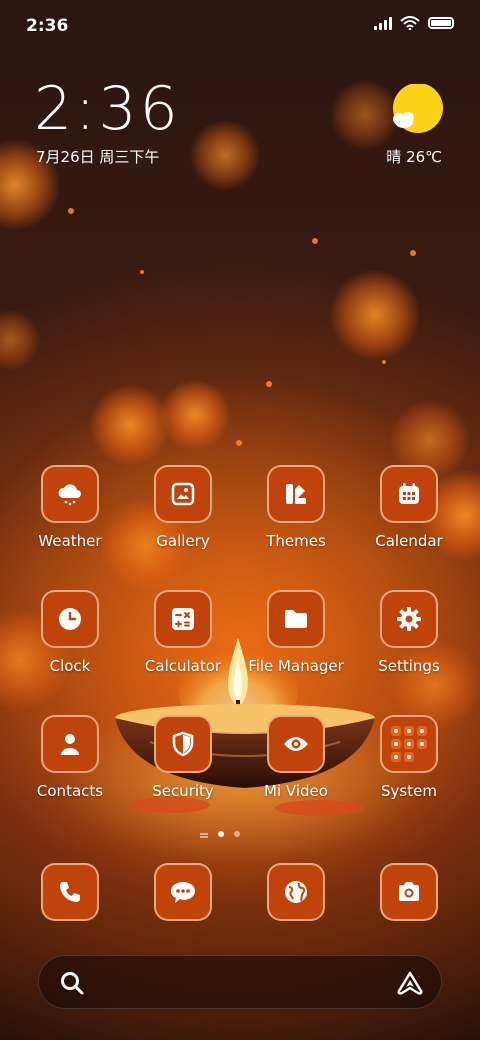 The image size is (480, 1040). I want to click on messages-icon, so click(183, 892).